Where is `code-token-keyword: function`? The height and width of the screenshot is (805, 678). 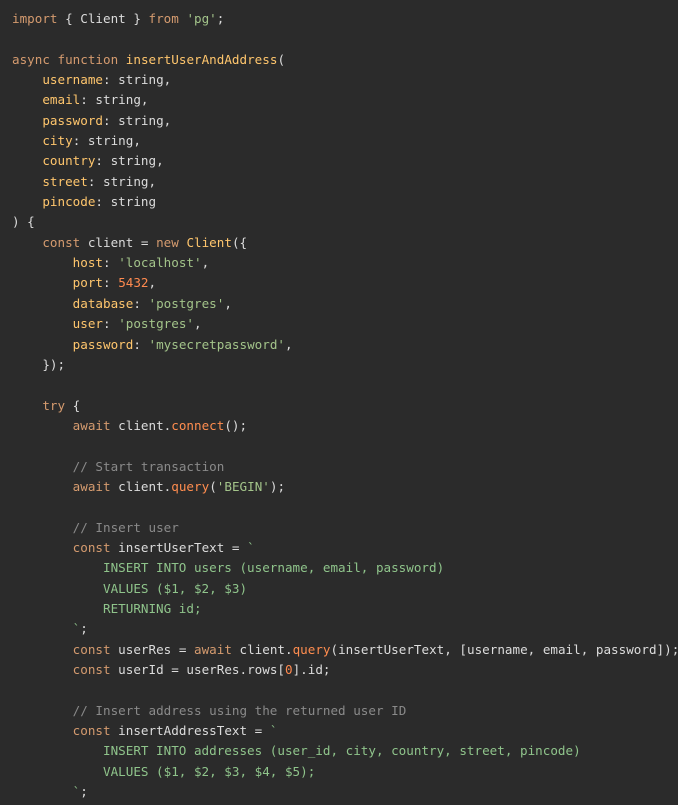
code-token-keyword: function is located at coordinates (88, 59).